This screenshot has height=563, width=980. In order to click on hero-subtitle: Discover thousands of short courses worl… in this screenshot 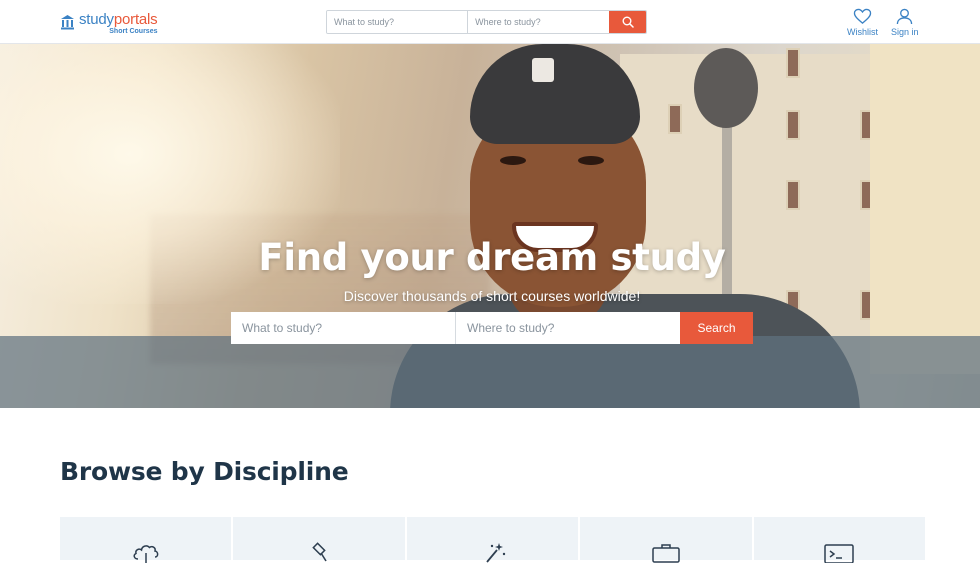, I will do `click(492, 296)`.